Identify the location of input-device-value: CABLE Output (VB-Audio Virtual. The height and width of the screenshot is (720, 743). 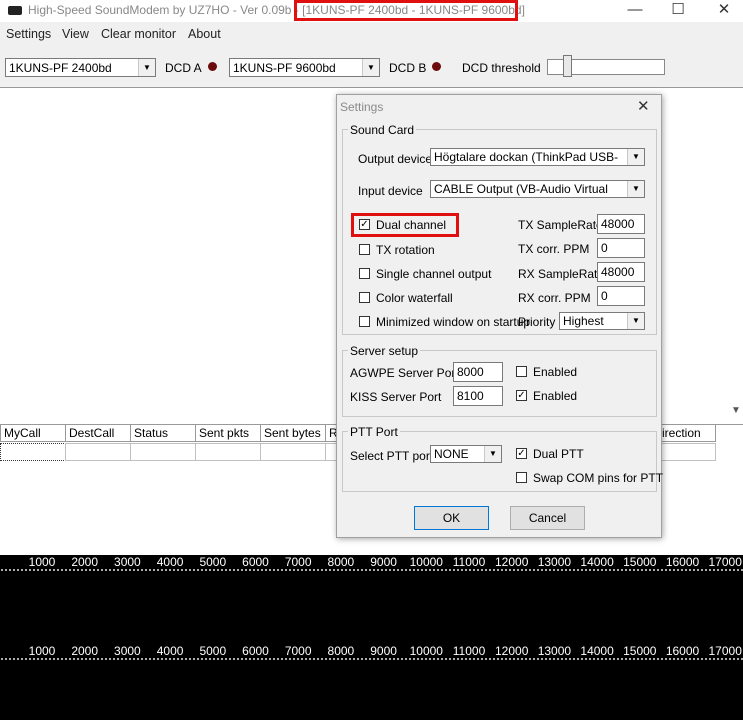
(521, 189).